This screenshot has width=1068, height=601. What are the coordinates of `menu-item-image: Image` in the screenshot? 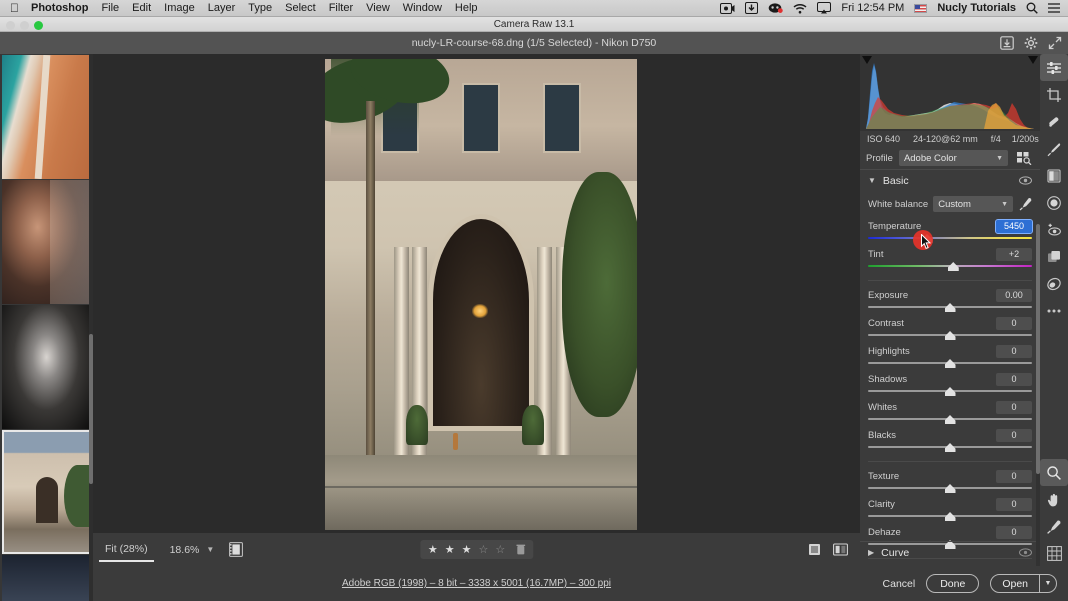 It's located at (179, 8).